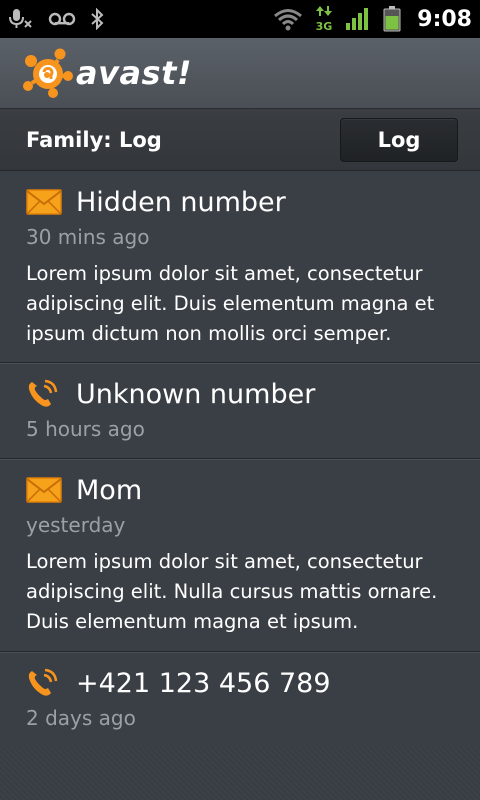  I want to click on battery-icon, so click(392, 19).